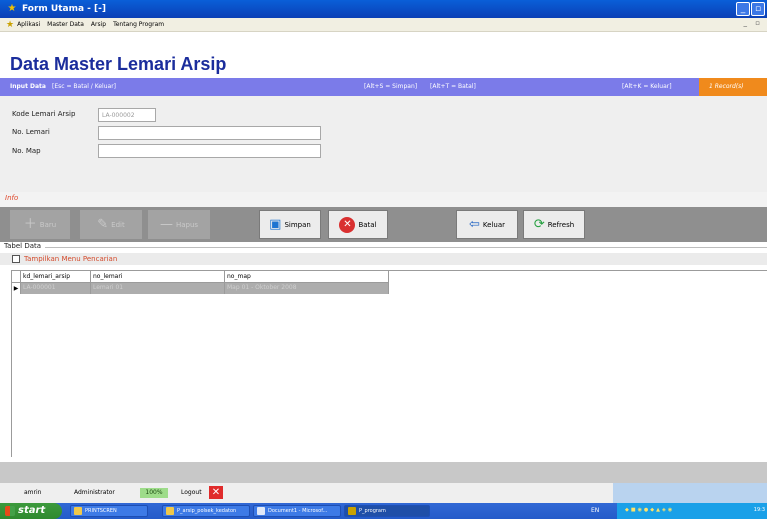 This screenshot has width=767, height=519. I want to click on cell-kd-lemari: LA-000001, so click(56, 288).